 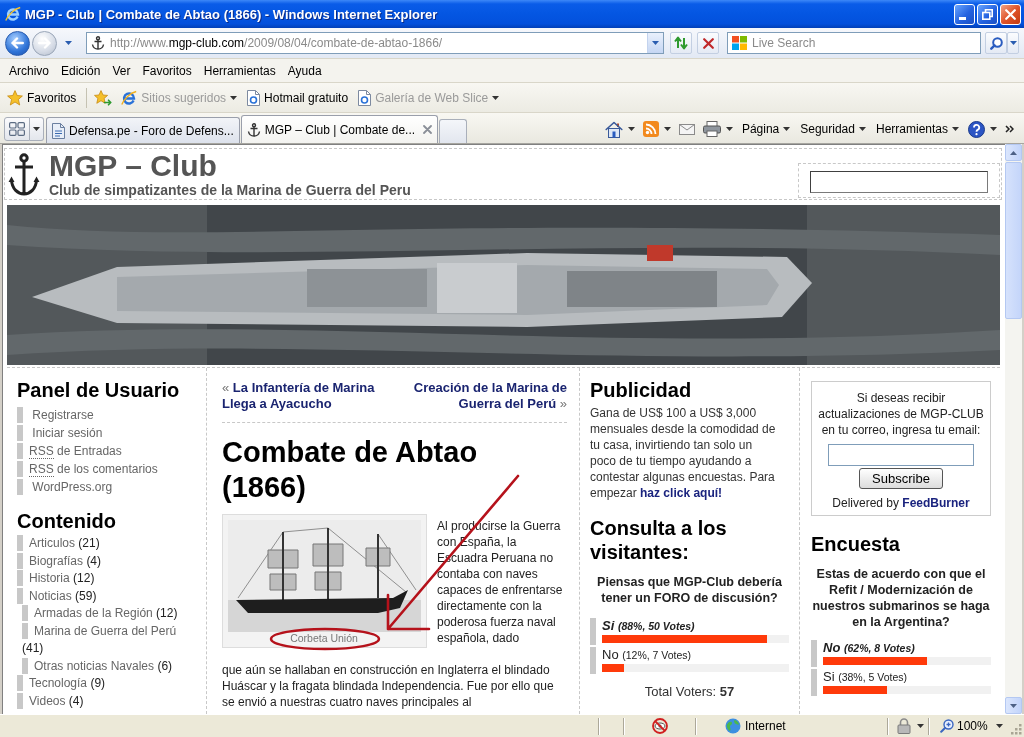 I want to click on restore-icon, so click(x=987, y=14).